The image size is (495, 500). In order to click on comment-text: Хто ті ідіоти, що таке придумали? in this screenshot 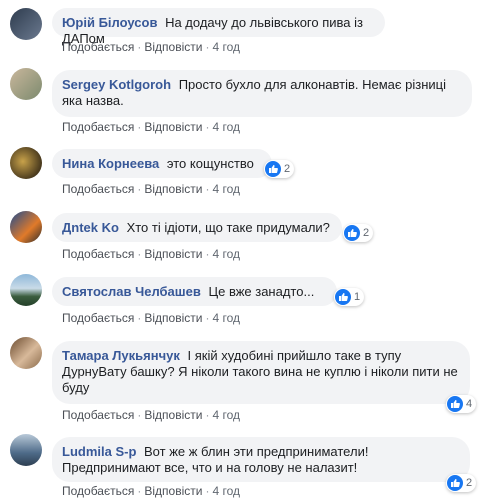, I will do `click(228, 227)`.